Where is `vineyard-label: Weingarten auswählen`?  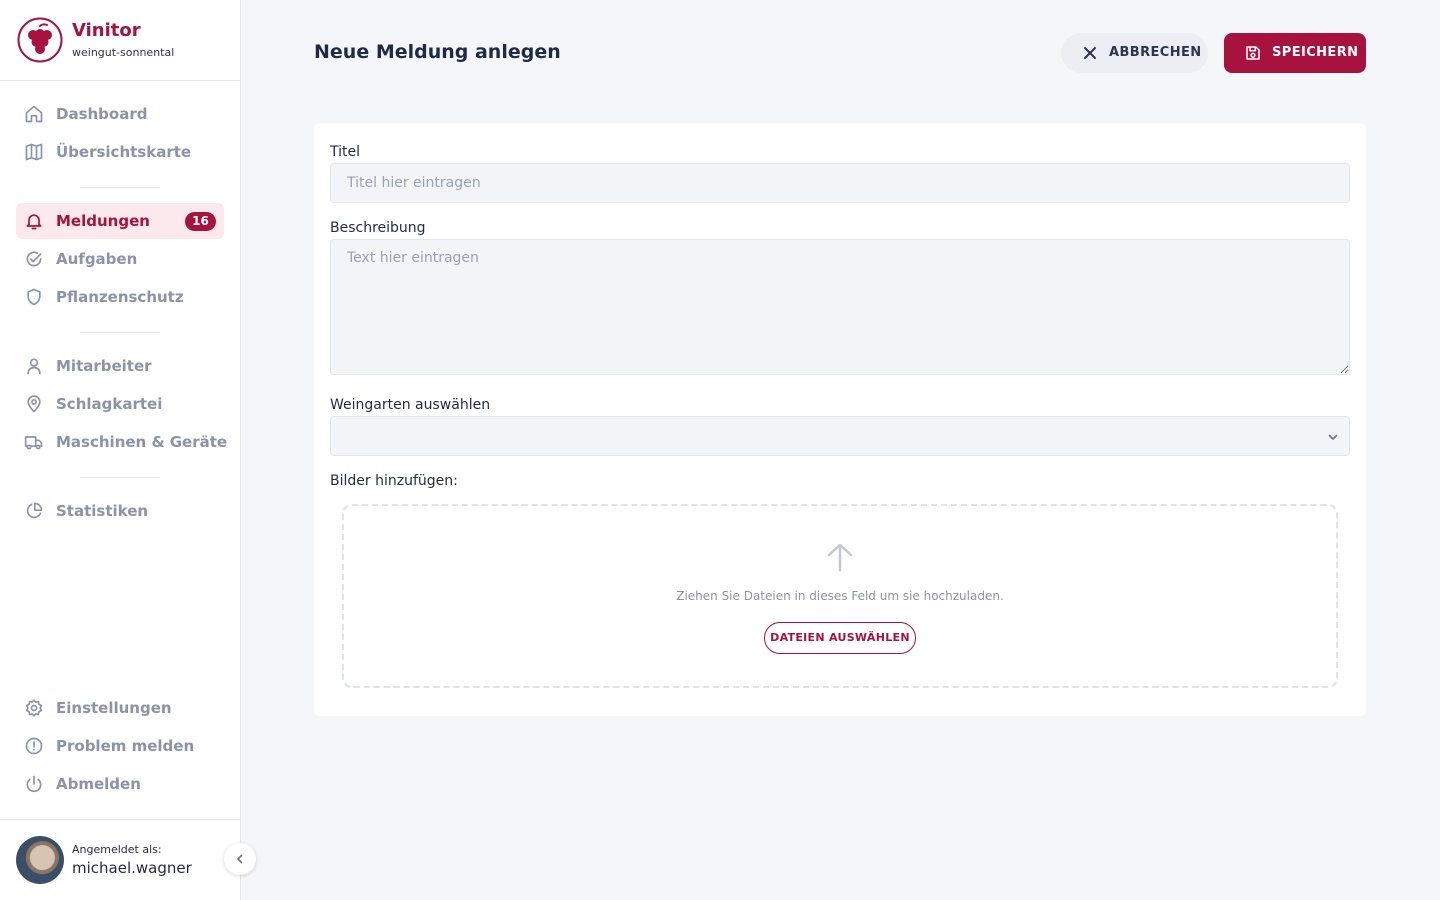
vineyard-label: Weingarten auswählen is located at coordinates (410, 405).